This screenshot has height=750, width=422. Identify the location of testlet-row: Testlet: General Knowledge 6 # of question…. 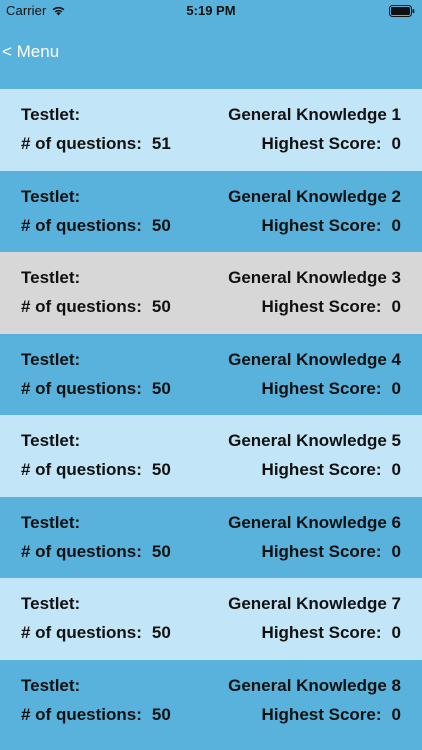
(211, 537).